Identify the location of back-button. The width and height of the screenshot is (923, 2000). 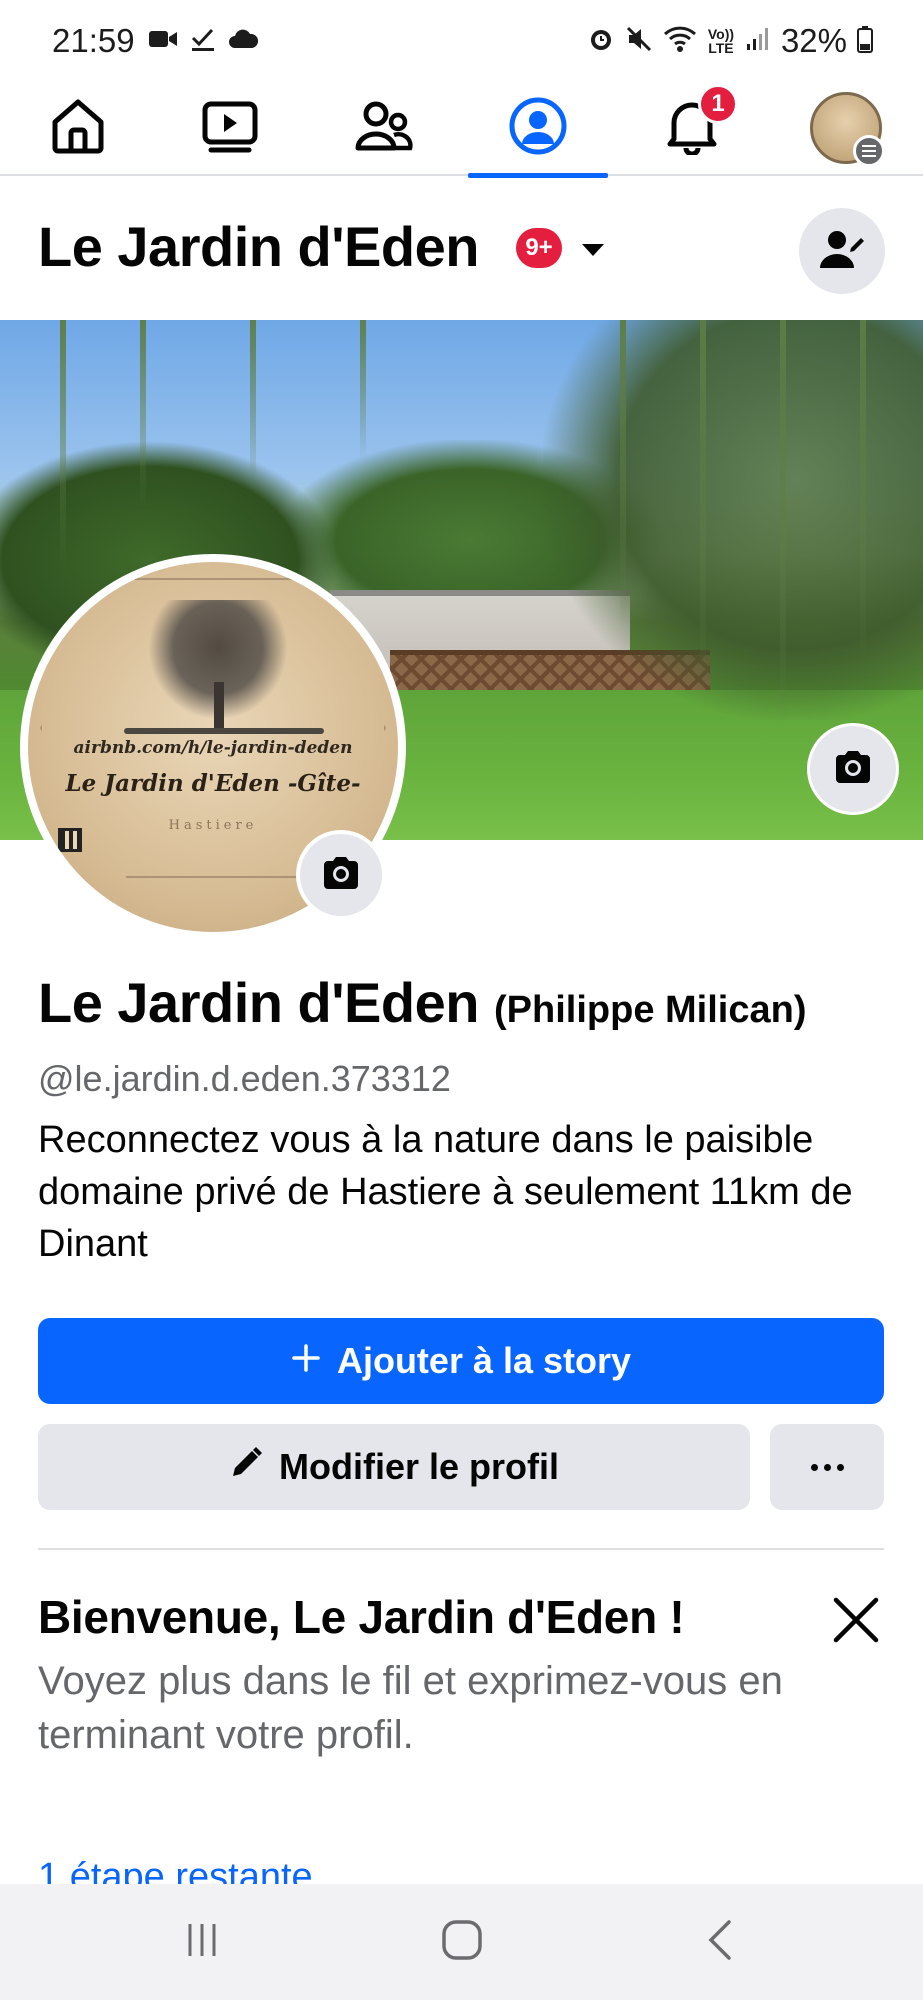
(720, 1942).